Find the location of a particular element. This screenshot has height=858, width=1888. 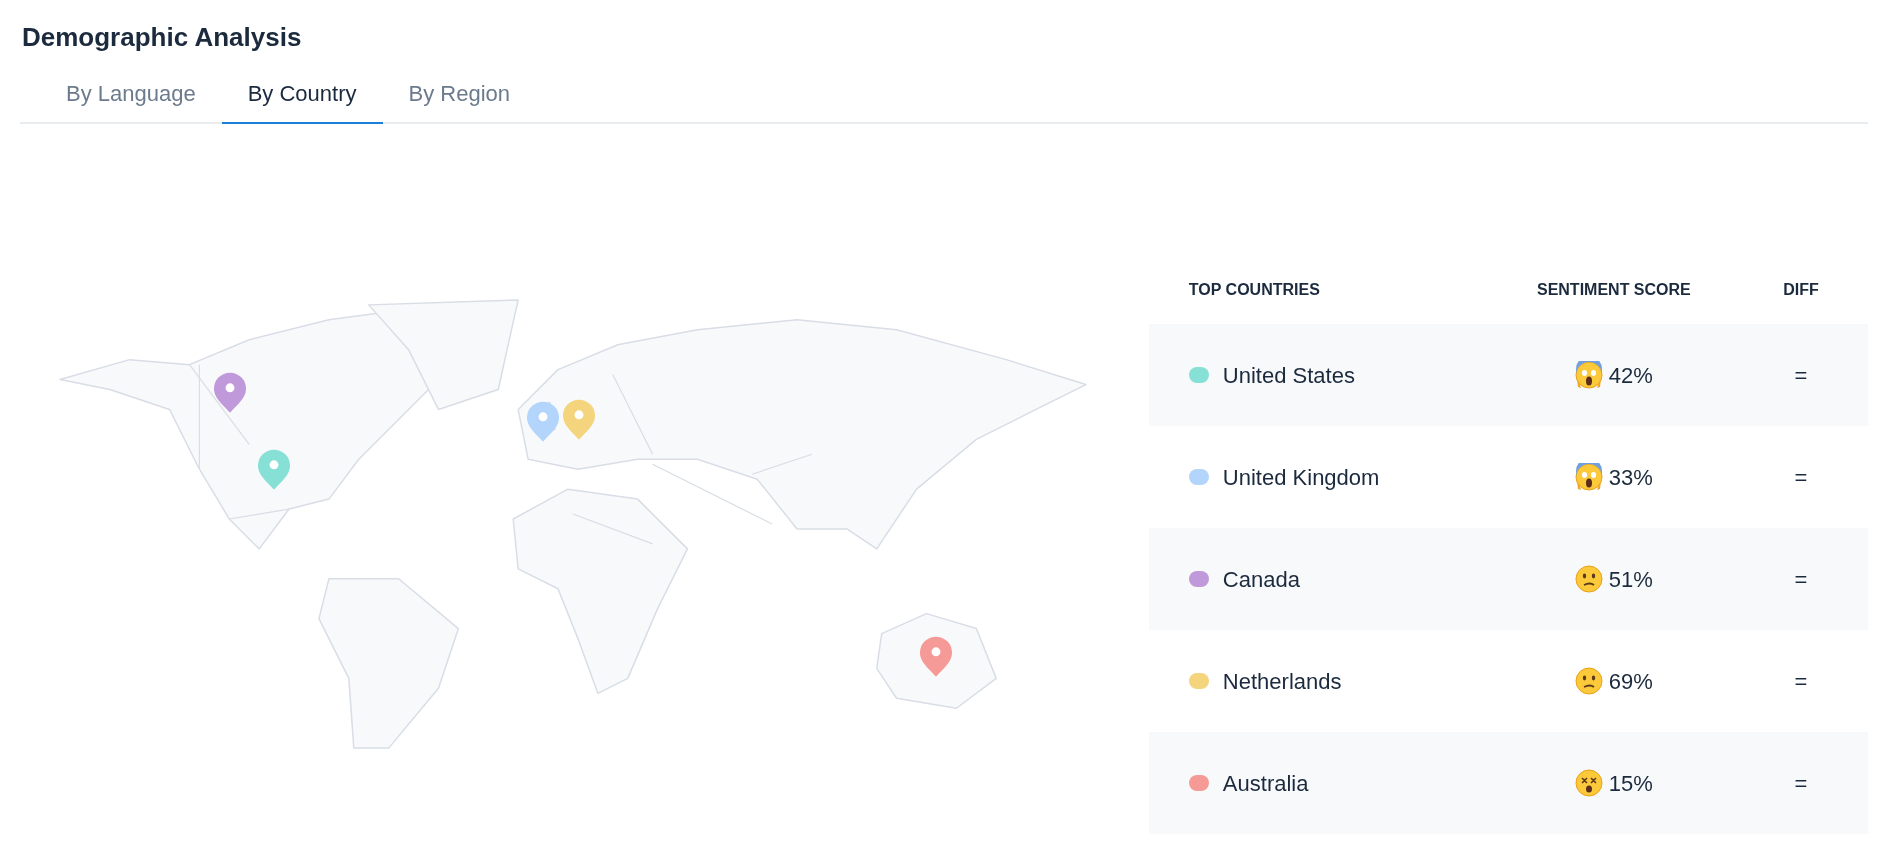

tab: By Language is located at coordinates (131, 98).